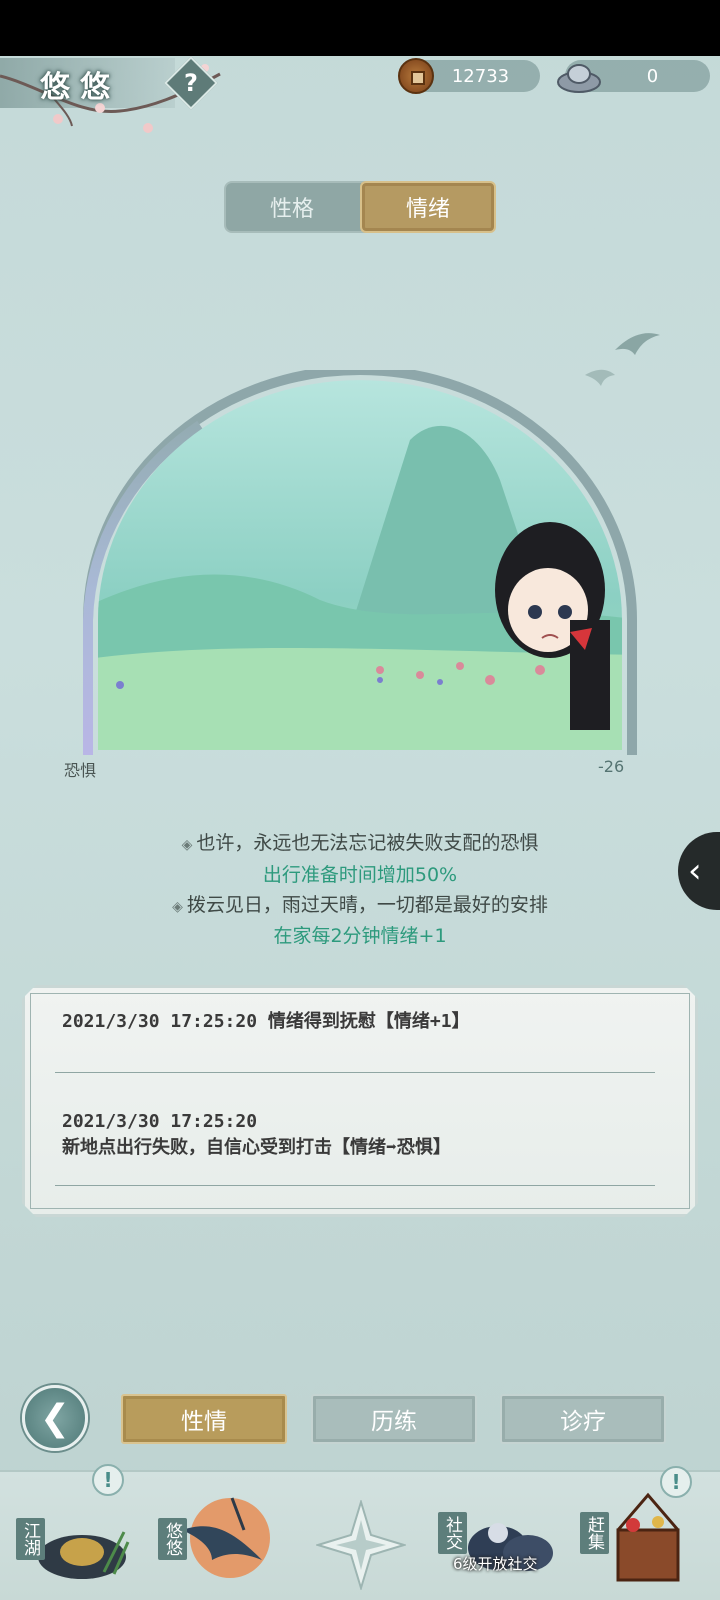 The image size is (720, 1600). Describe the element at coordinates (652, 76) in the screenshot. I see `silver-ingot-amount: 0` at that location.